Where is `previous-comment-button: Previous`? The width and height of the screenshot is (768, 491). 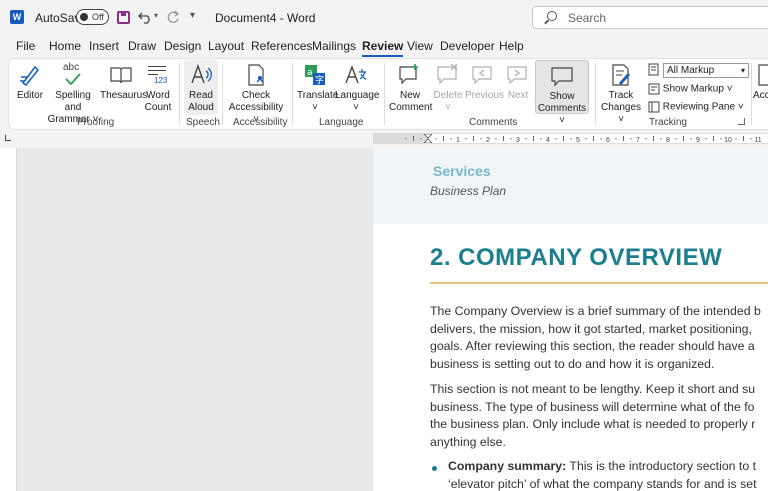
previous-comment-button: Previous is located at coordinates (484, 82).